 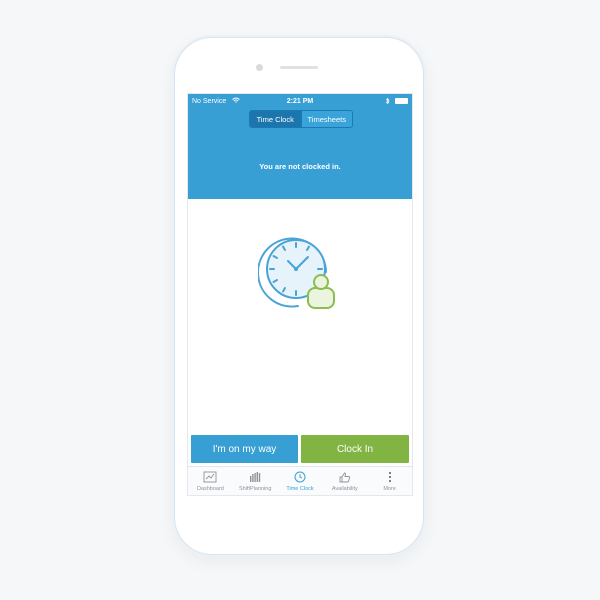 I want to click on segmented-control: Time Clock Timesheets, so click(x=301, y=119).